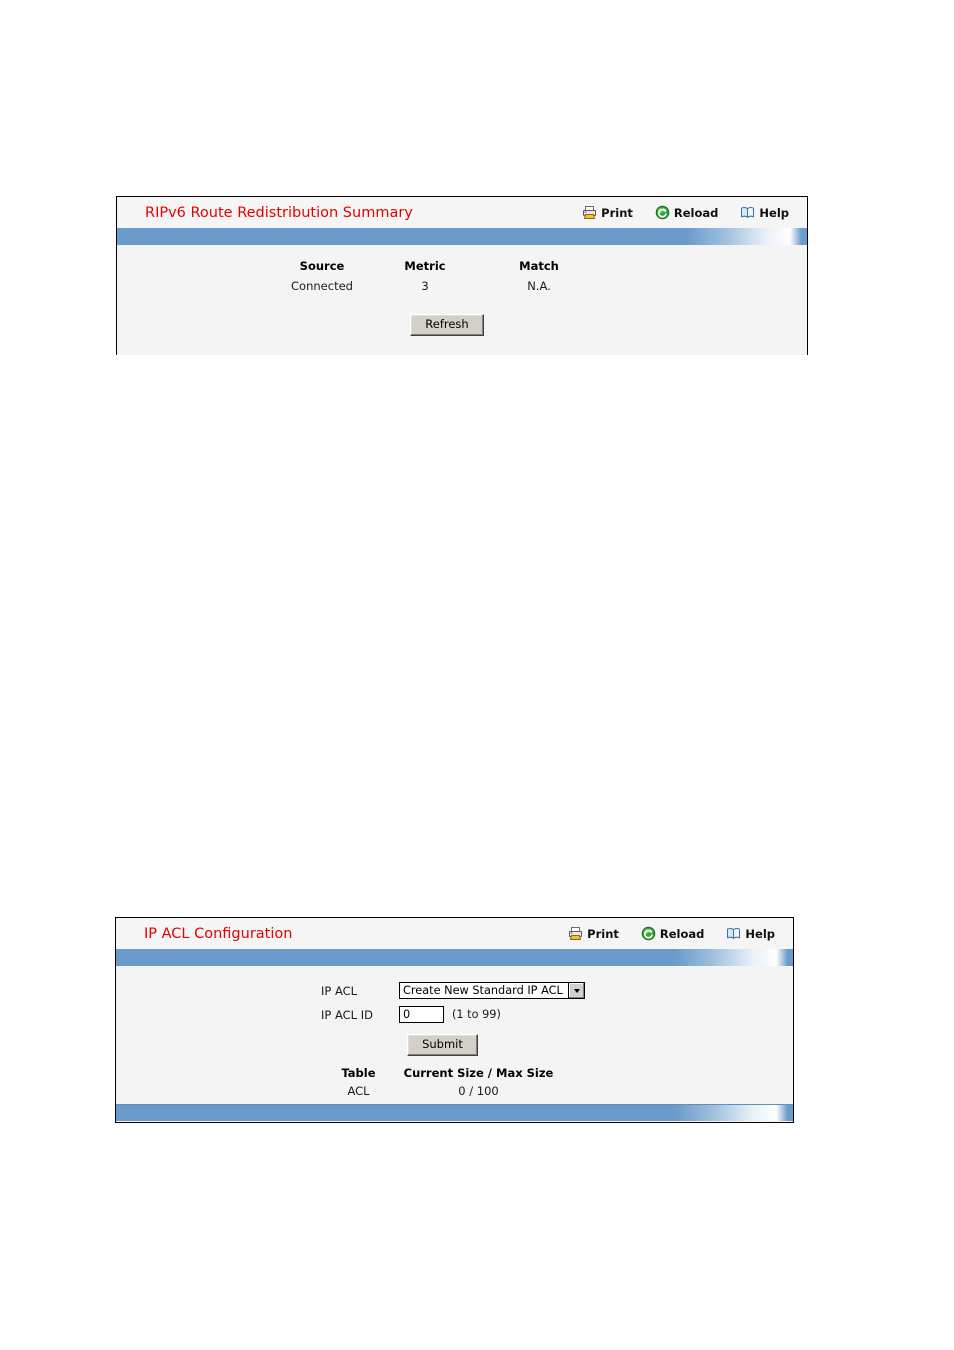 The image size is (954, 1350). What do you see at coordinates (478, 1091) in the screenshot?
I see `cell-size-value: 0 / 100` at bounding box center [478, 1091].